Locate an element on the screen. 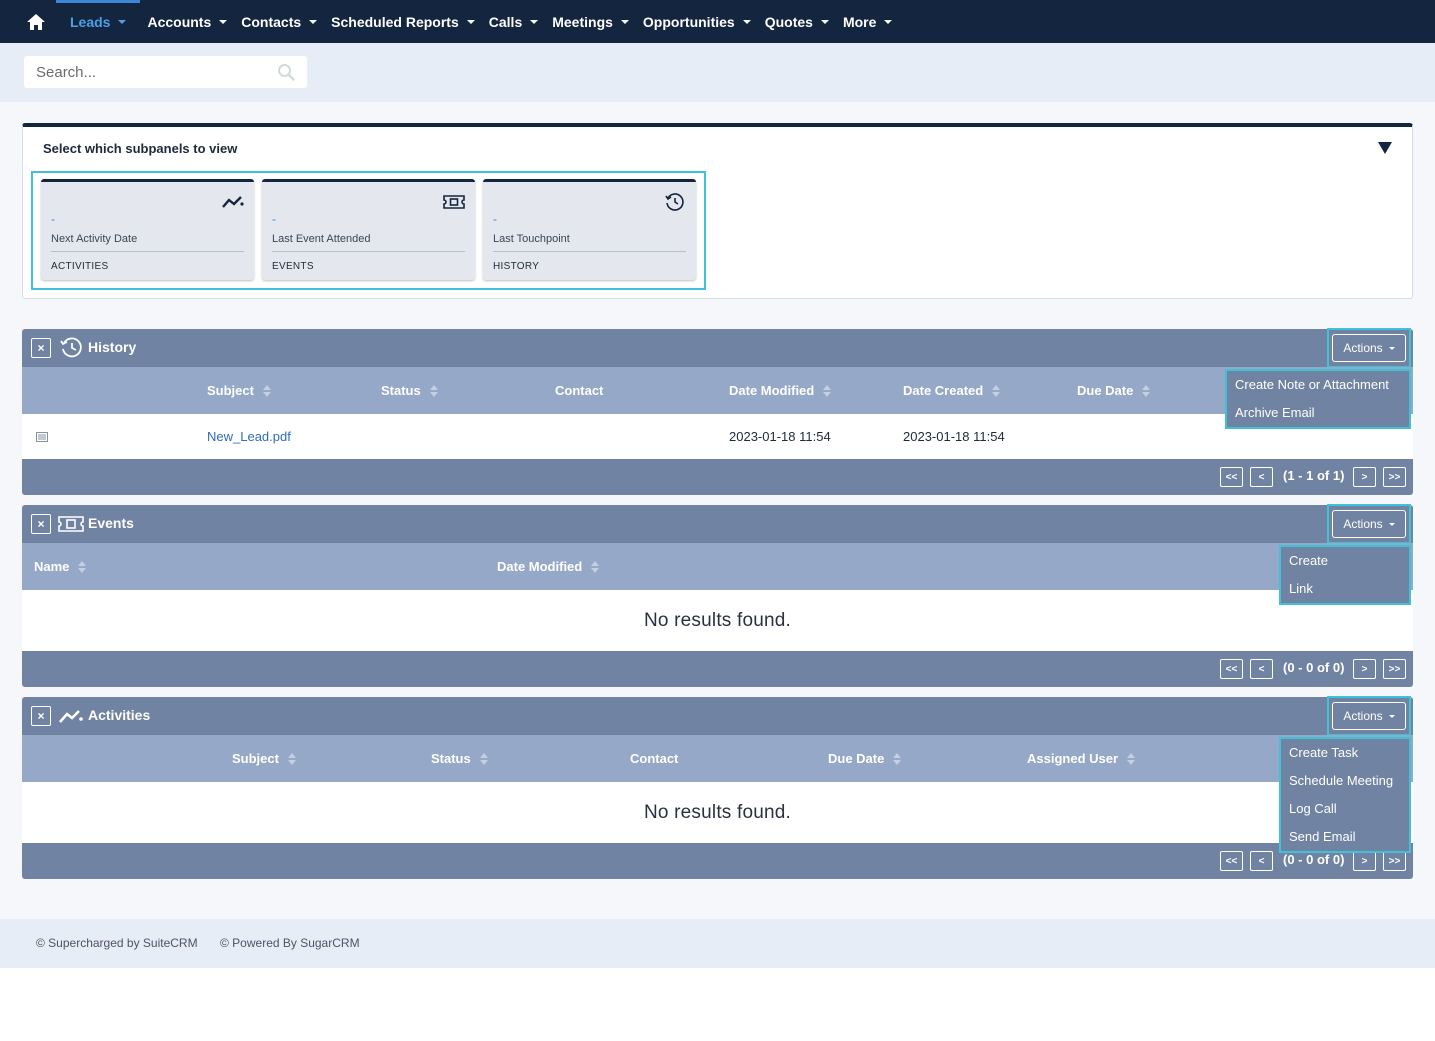  events-actions-menu: Create Link is located at coordinates (1345, 575).